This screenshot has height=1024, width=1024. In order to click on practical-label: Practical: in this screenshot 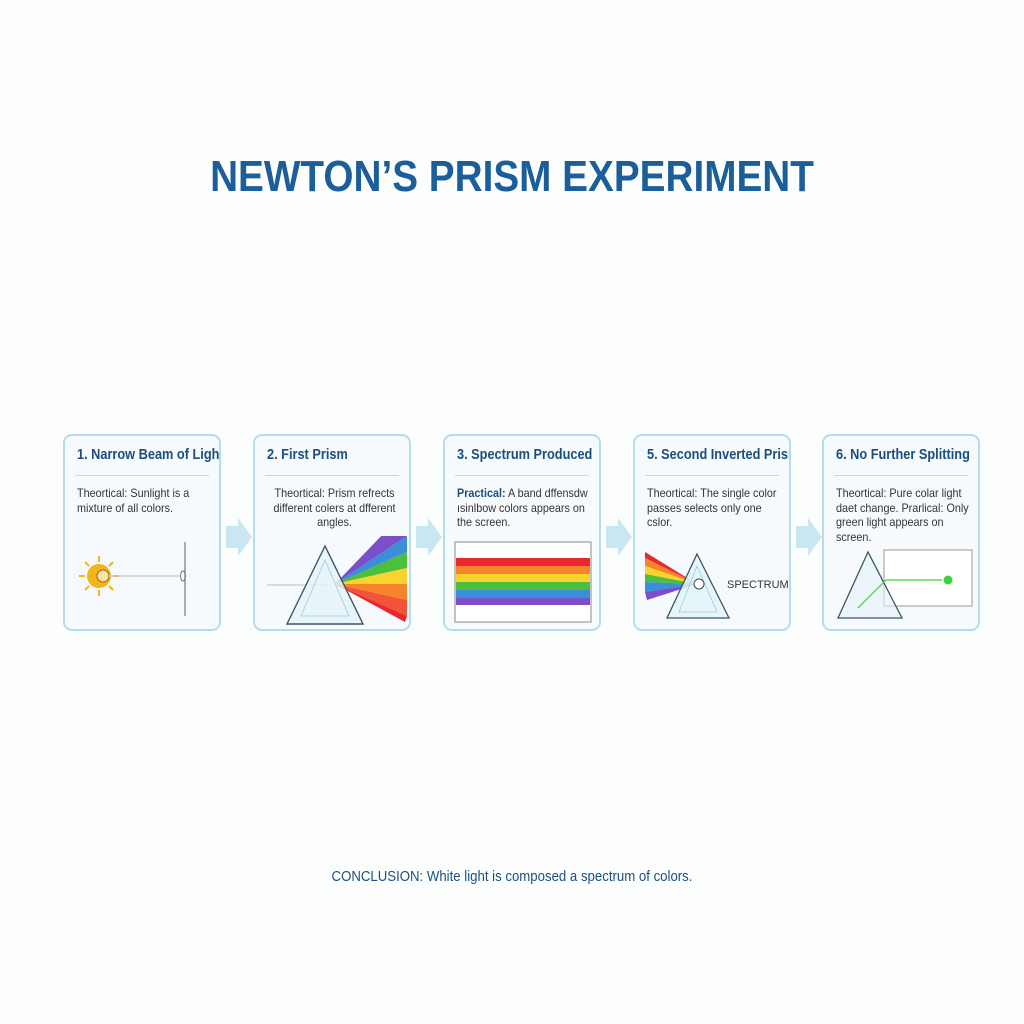, I will do `click(481, 493)`.